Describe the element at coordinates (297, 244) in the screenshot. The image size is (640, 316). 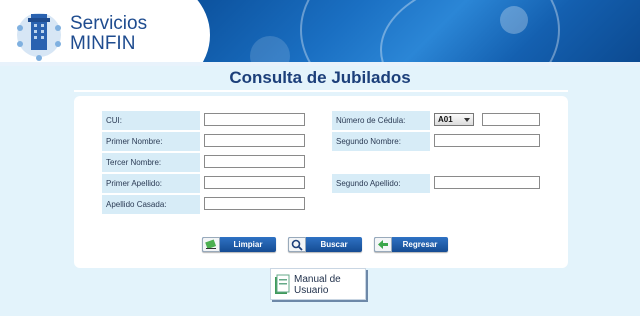
I see `search-icon` at that location.